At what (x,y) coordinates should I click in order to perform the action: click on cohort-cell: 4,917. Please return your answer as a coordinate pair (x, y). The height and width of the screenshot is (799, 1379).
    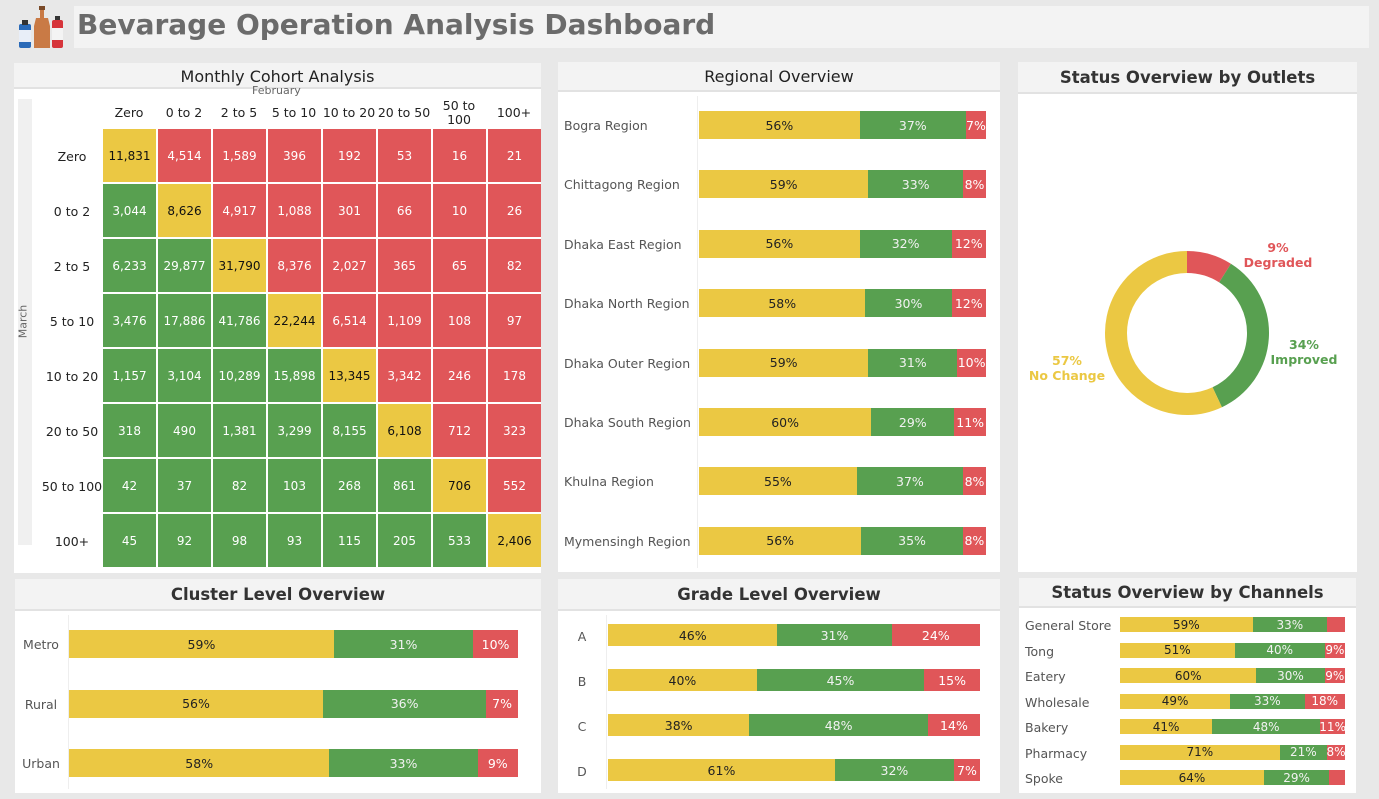
    Looking at the image, I should click on (239, 210).